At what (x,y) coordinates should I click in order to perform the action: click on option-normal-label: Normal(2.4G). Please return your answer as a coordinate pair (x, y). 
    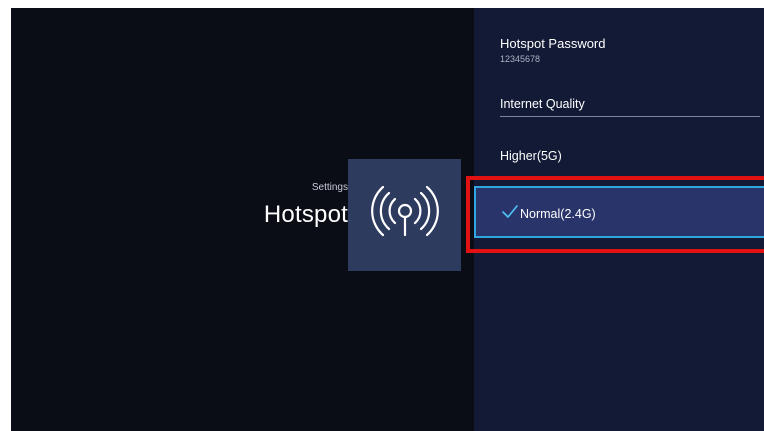
    Looking at the image, I should click on (558, 214).